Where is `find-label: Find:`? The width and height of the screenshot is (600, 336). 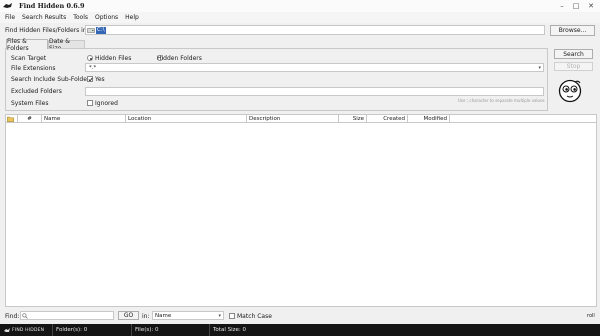 find-label: Find: is located at coordinates (12, 316).